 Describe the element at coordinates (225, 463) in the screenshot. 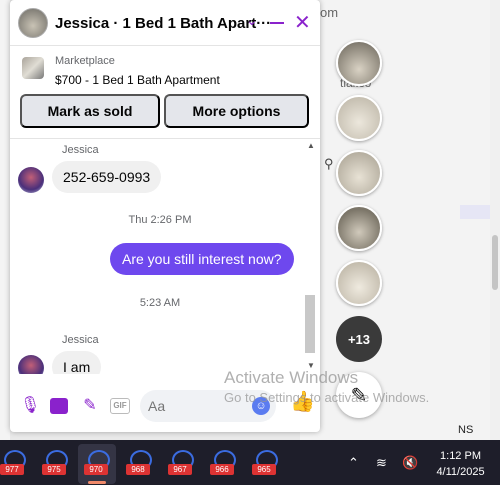

I see `taskbar-app: 966` at that location.